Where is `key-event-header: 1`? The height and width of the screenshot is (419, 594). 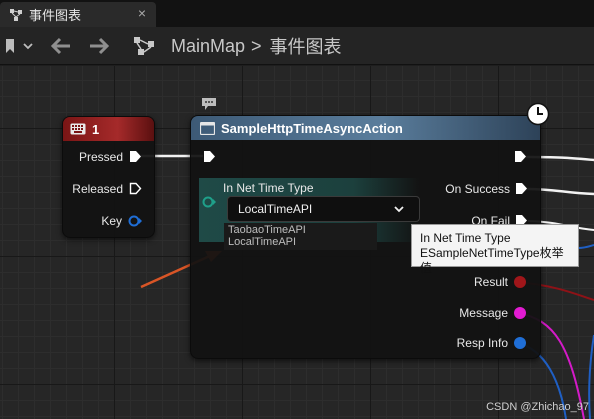 key-event-header: 1 is located at coordinates (108, 129).